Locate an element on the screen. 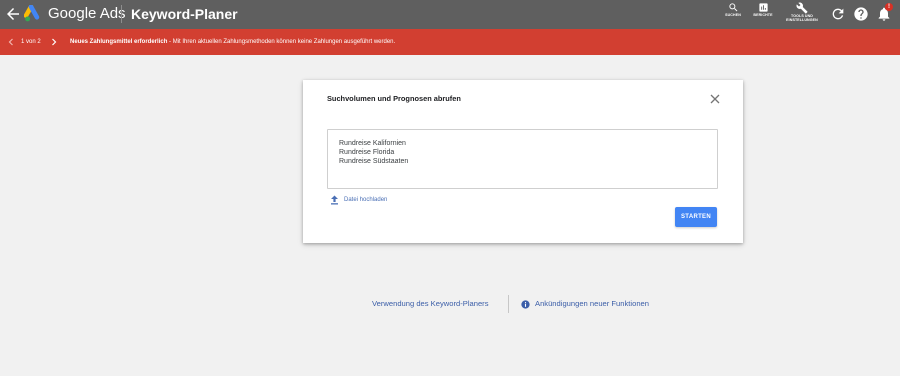  close-icon is located at coordinates (715, 99).